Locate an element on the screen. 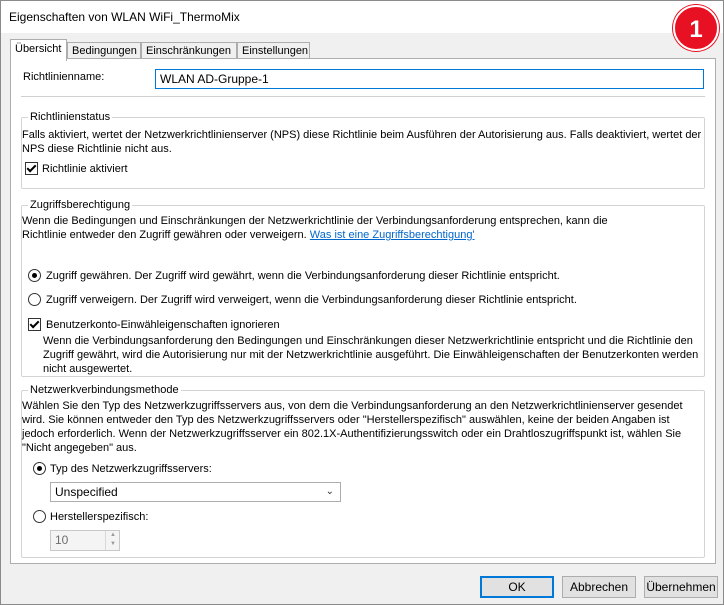  step-number-badge: 1 is located at coordinates (696, 28).